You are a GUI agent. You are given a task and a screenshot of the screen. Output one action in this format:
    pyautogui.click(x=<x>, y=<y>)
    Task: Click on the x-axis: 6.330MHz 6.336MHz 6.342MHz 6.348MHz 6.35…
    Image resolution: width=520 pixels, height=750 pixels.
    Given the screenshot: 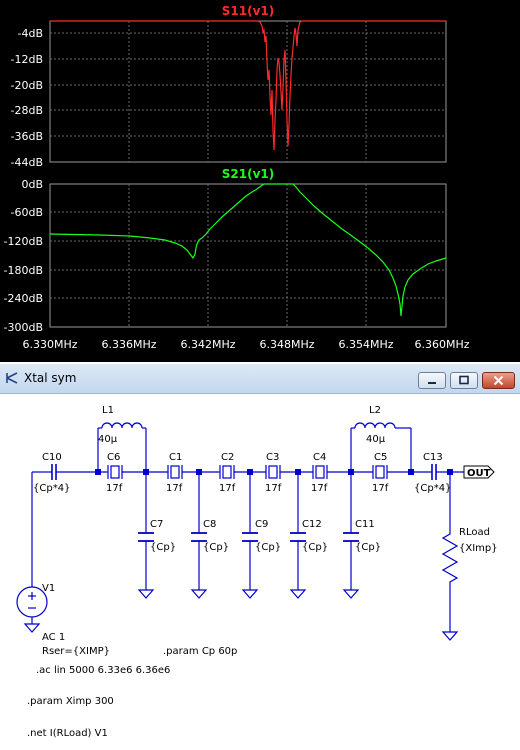 What is the action you would take?
    pyautogui.click(x=245, y=344)
    